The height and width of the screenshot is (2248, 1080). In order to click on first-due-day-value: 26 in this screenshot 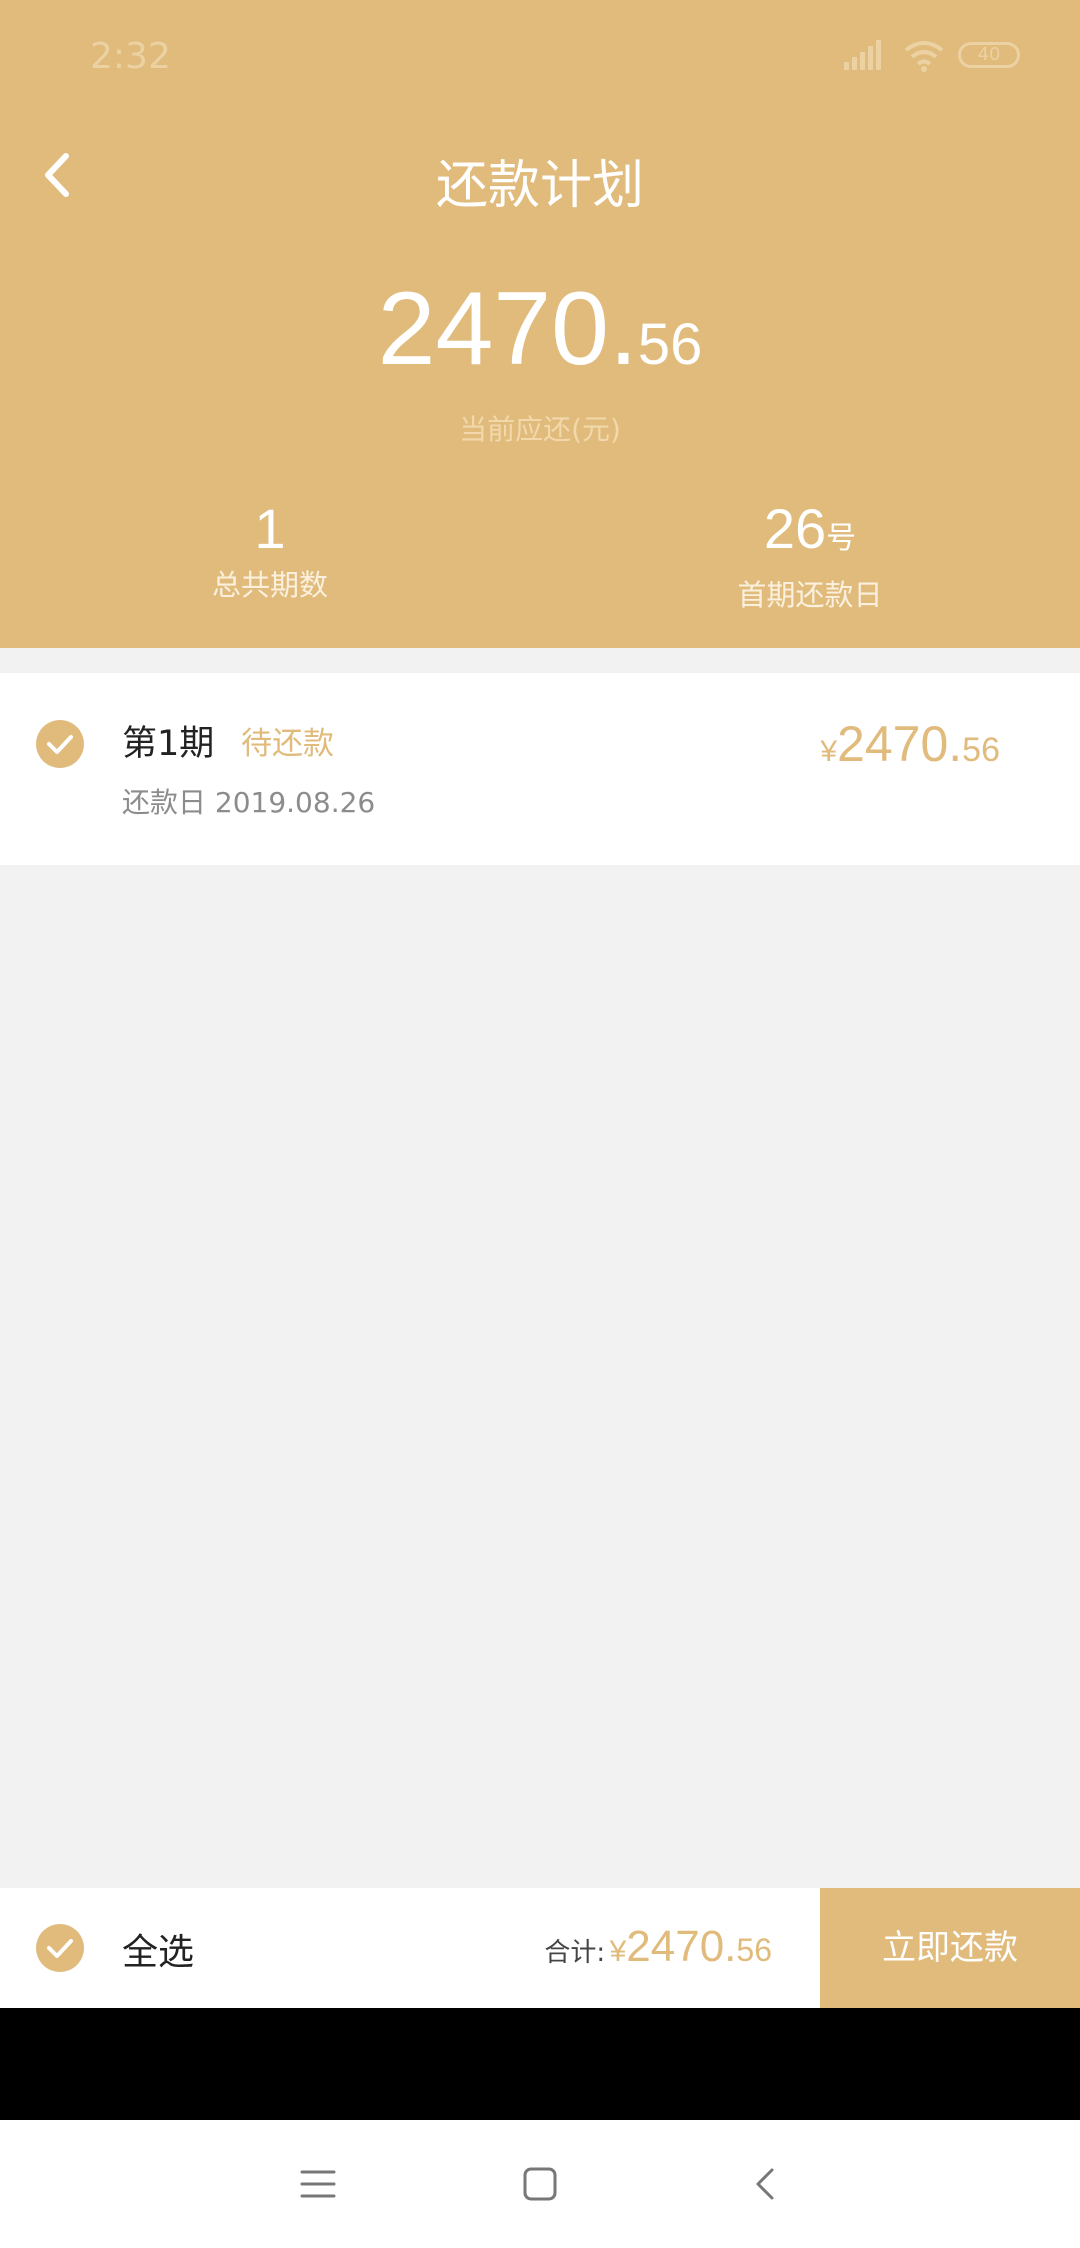, I will do `click(795, 528)`.